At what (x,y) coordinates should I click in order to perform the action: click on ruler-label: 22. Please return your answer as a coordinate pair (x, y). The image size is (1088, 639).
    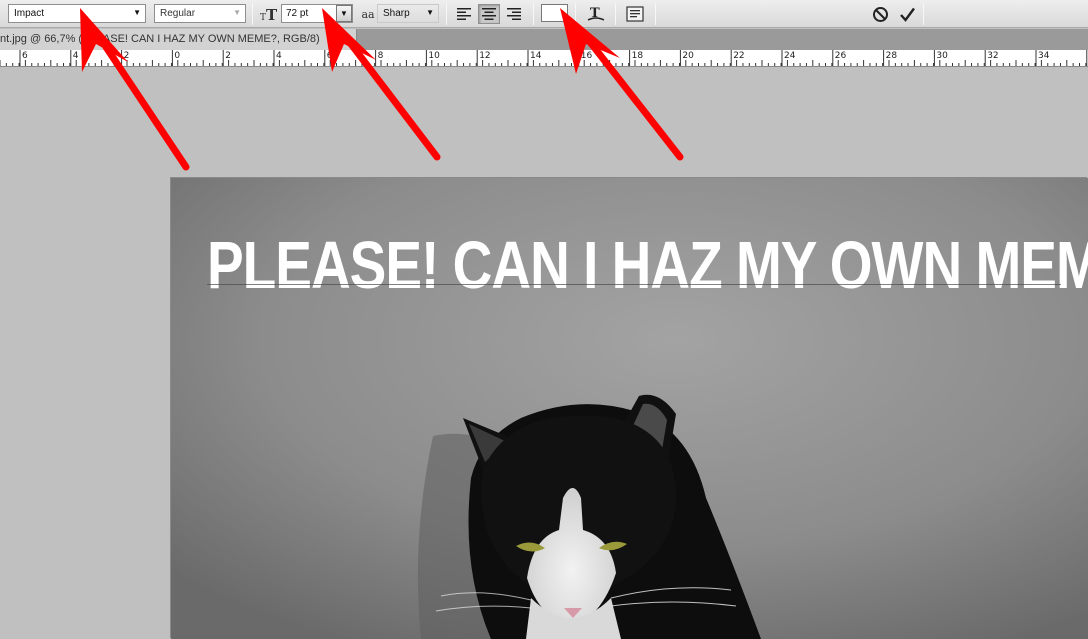
    Looking at the image, I should click on (738, 56).